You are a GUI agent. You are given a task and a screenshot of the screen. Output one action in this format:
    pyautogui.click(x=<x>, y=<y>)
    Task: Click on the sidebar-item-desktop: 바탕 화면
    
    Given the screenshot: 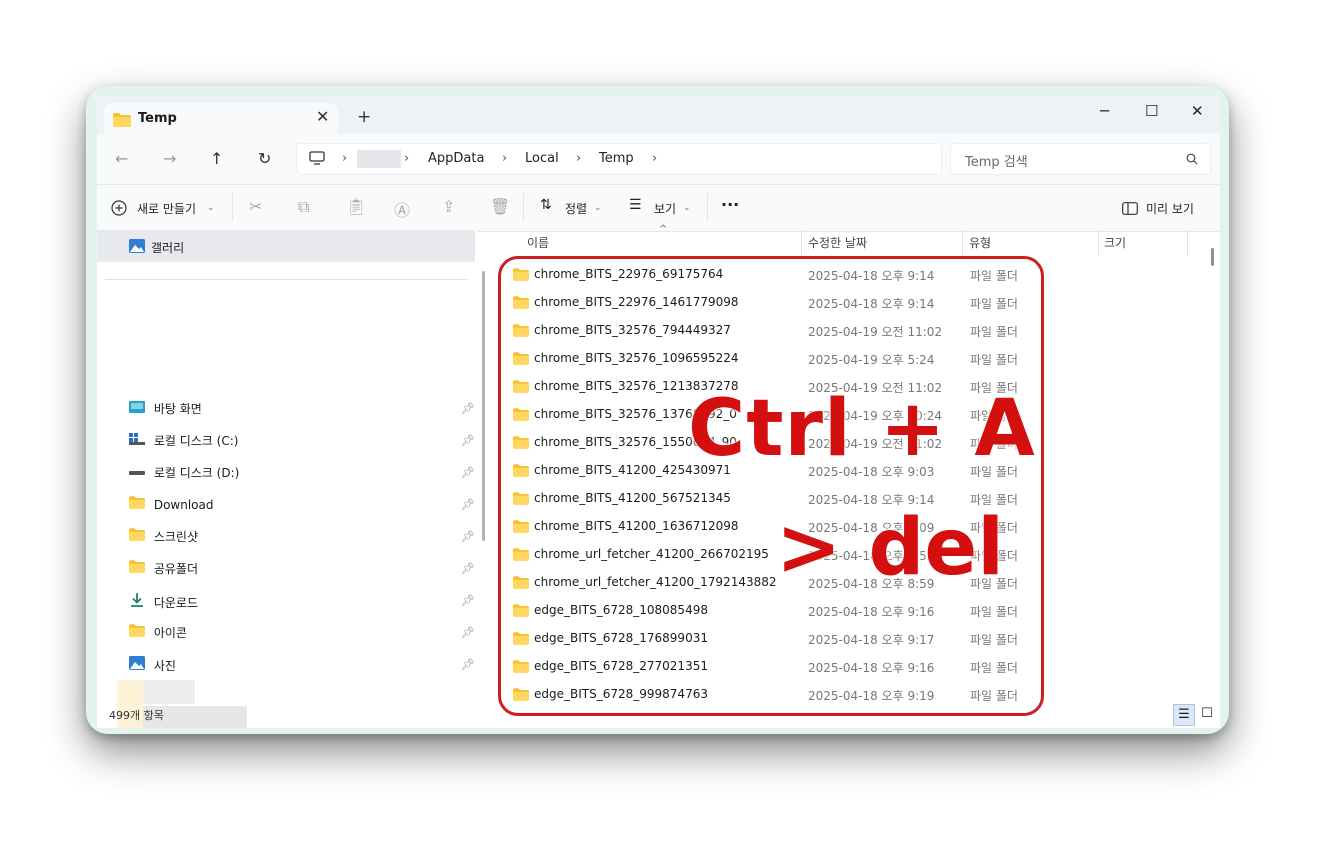 What is the action you would take?
    pyautogui.click(x=165, y=411)
    